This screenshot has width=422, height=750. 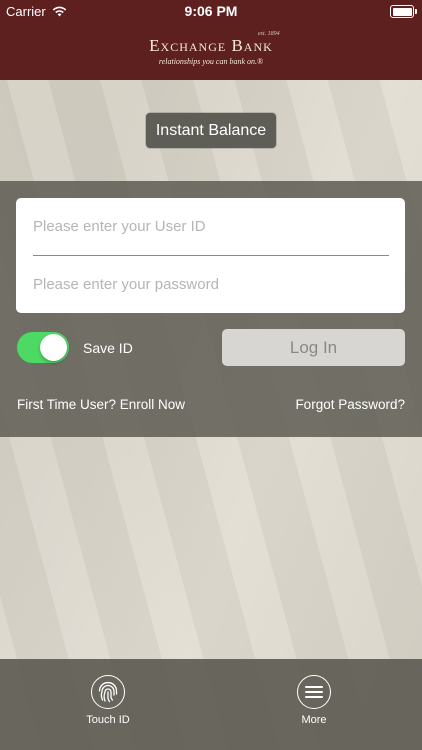 I want to click on field-divider, so click(x=211, y=255).